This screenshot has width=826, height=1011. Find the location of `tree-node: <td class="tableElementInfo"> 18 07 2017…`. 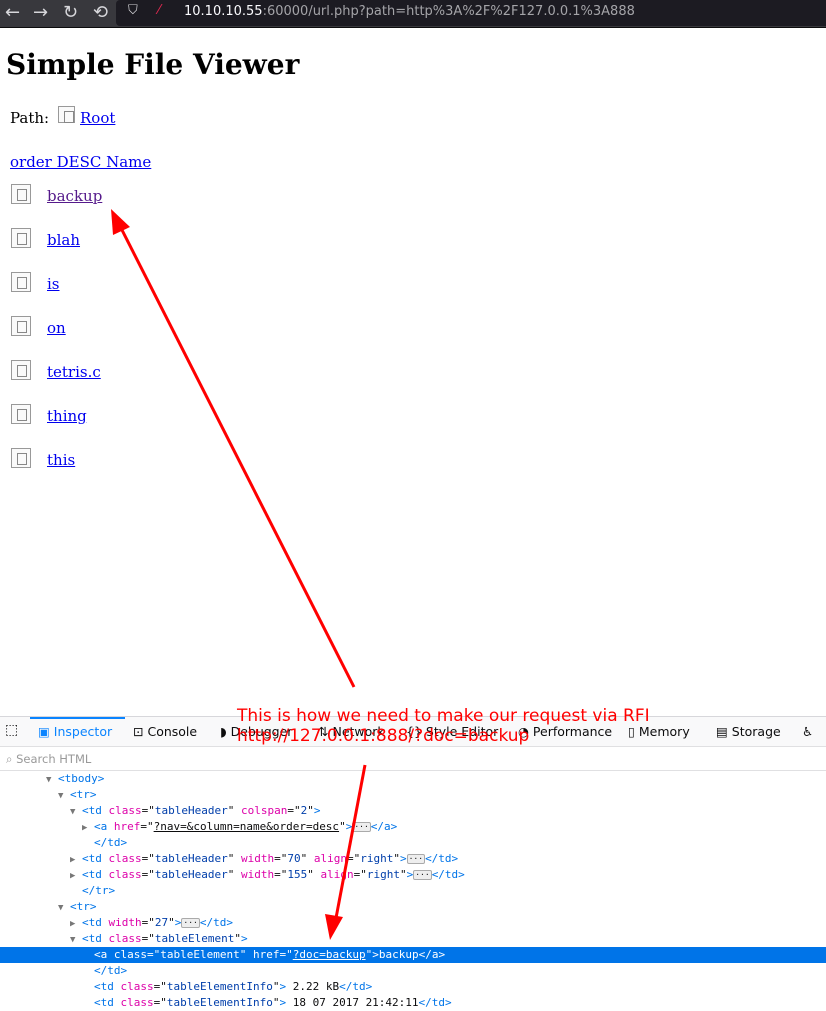

tree-node: <td class="tableElementInfo"> 18 07 2017… is located at coordinates (413, 1003).